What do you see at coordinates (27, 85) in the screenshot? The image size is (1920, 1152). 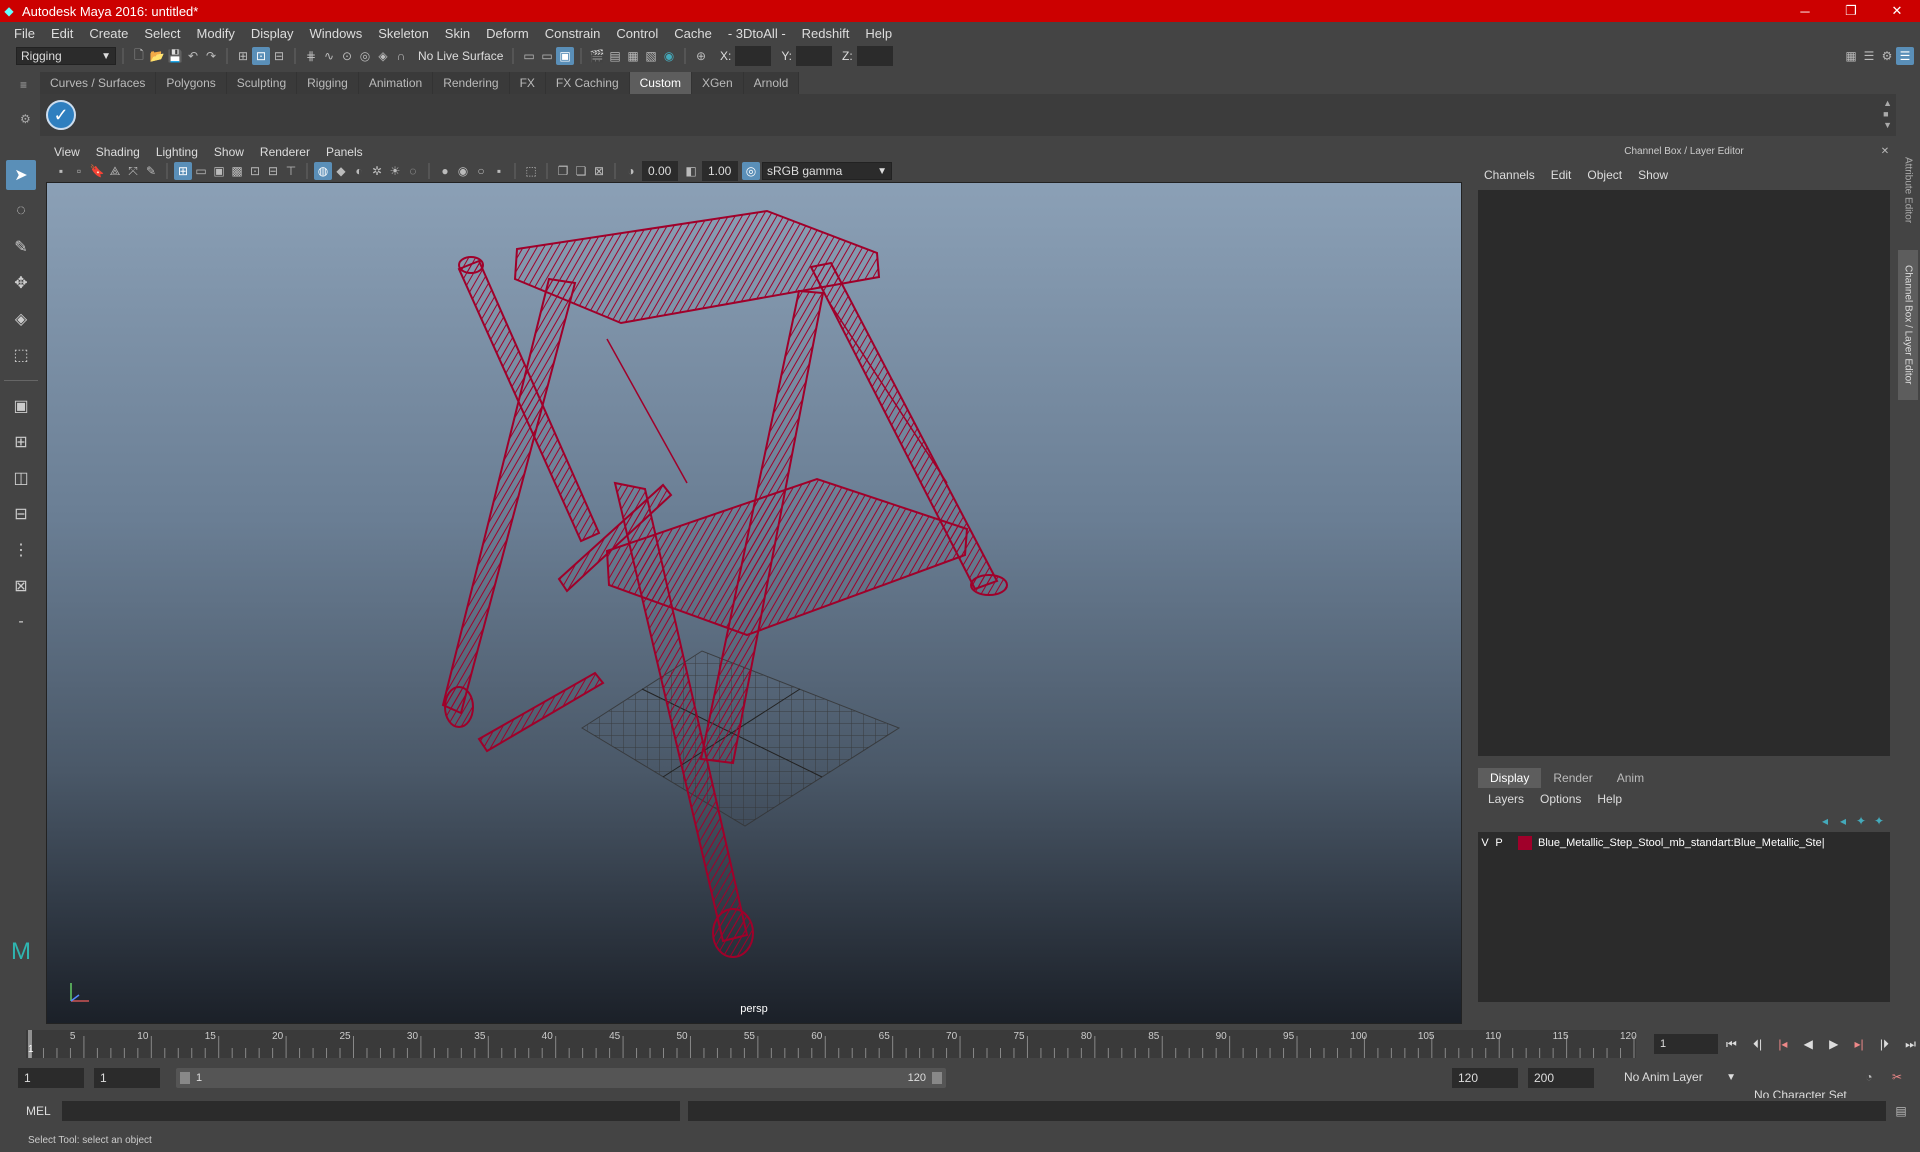 I see `shelf-menu-icon: ≡` at bounding box center [27, 85].